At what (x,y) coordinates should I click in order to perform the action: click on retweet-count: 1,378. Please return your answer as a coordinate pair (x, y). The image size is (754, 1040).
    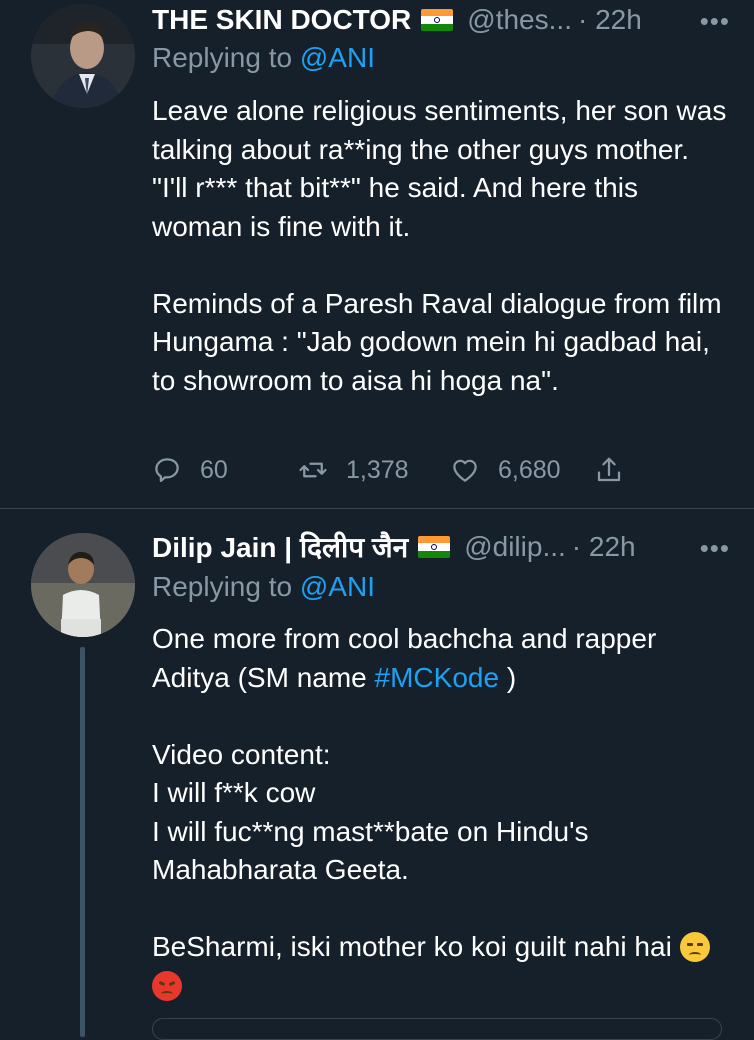
    Looking at the image, I should click on (377, 469).